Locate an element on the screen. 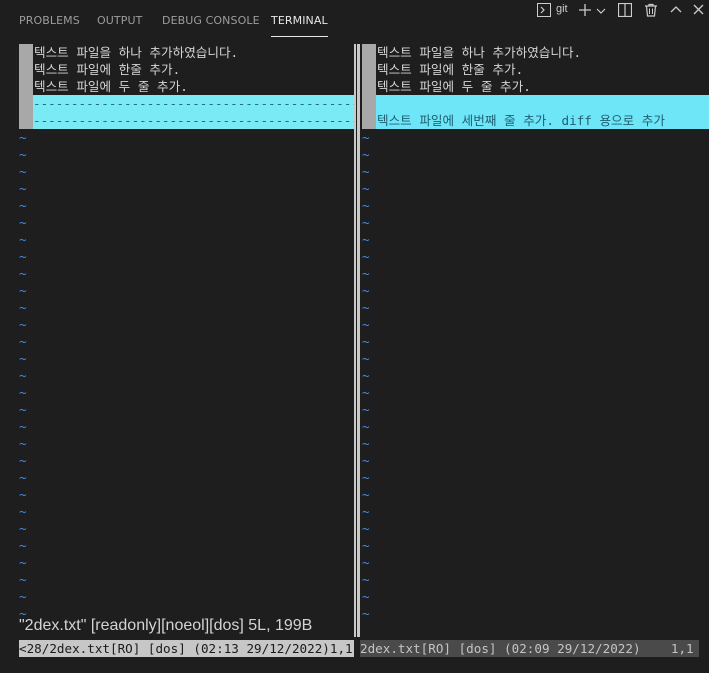 This screenshot has width=709, height=673. left-line-1: 텍스트 파일을 하나 추가하였습니다. is located at coordinates (136, 52).